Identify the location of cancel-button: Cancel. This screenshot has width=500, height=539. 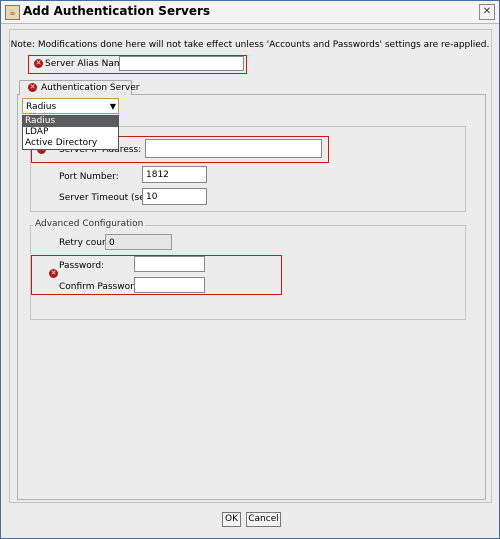
(263, 519).